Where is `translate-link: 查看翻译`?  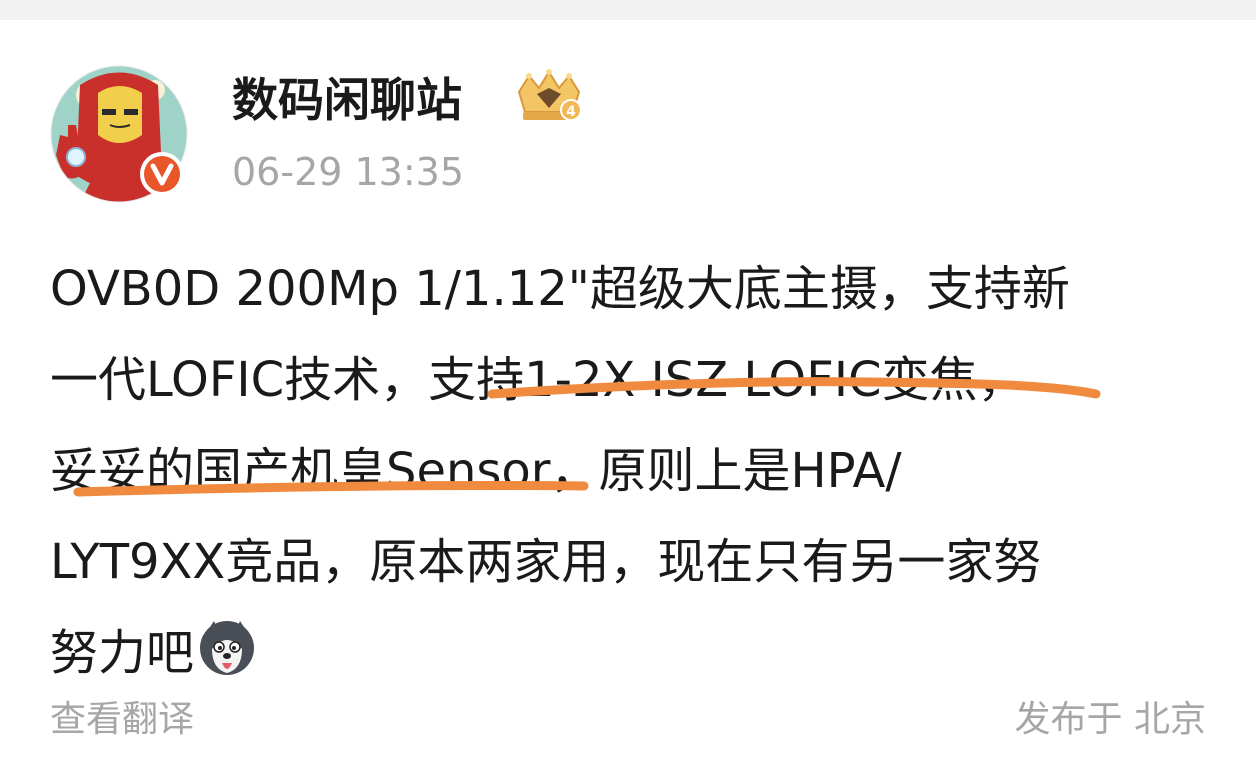
translate-link: 查看翻译 is located at coordinates (122, 720).